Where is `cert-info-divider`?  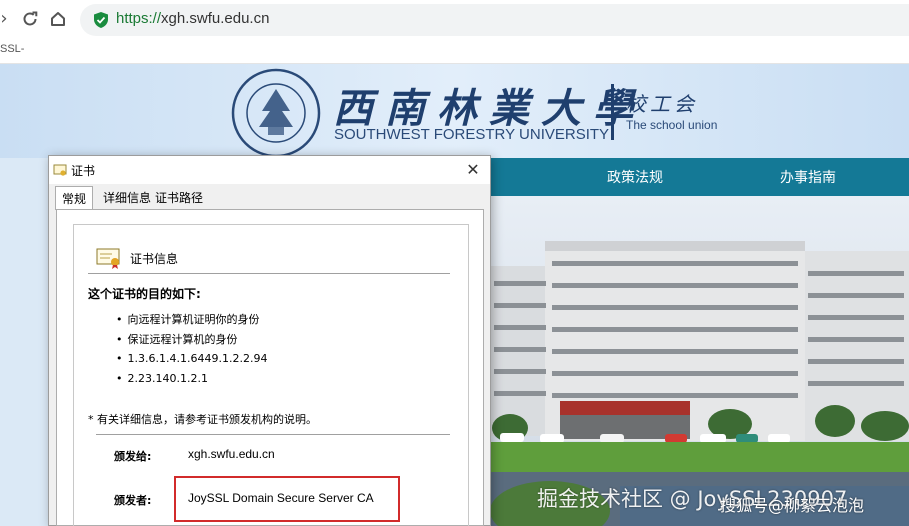 cert-info-divider is located at coordinates (269, 273).